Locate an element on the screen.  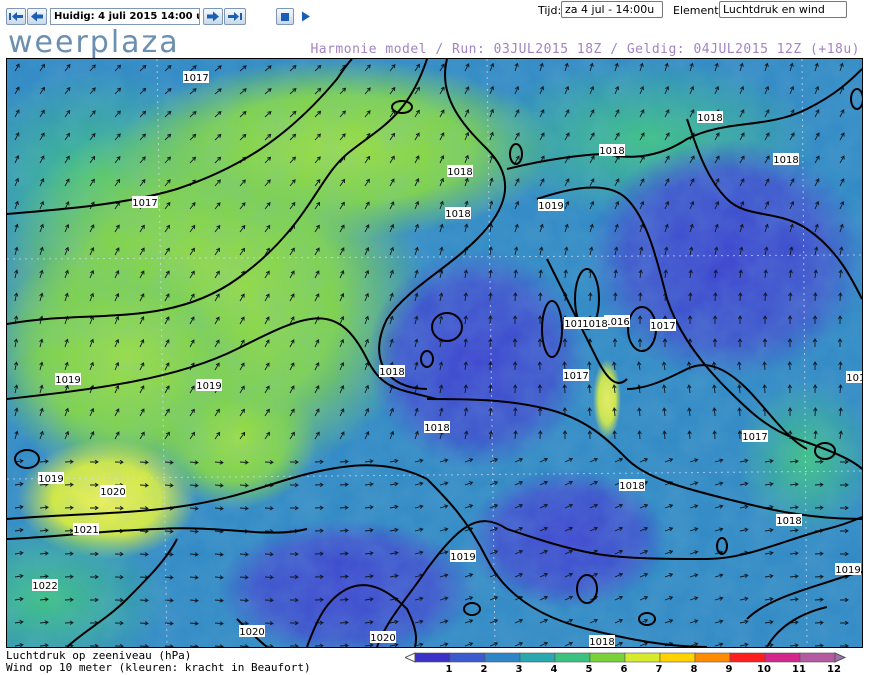
previous-frame-button is located at coordinates (37, 16).